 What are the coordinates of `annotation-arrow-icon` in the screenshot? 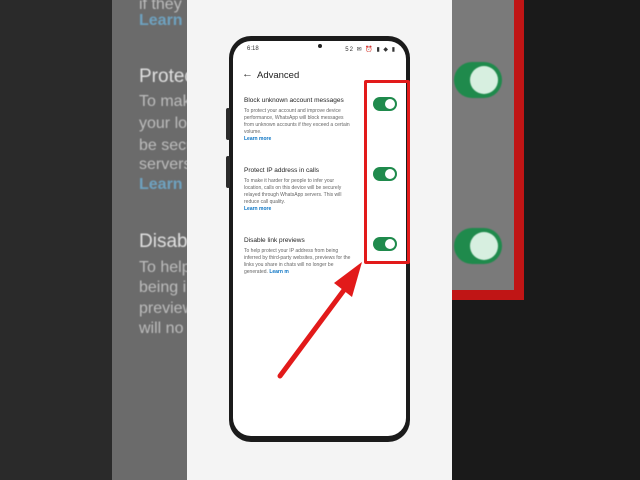 It's located at (319, 320).